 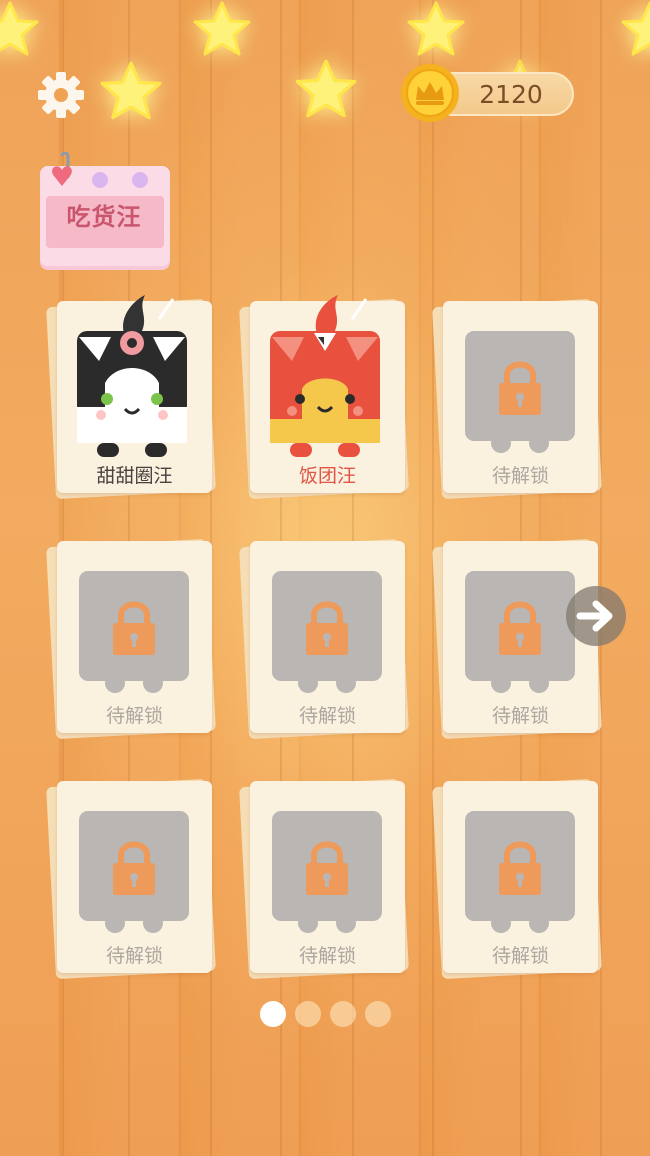 I want to click on crown-coin-icon, so click(x=430, y=93).